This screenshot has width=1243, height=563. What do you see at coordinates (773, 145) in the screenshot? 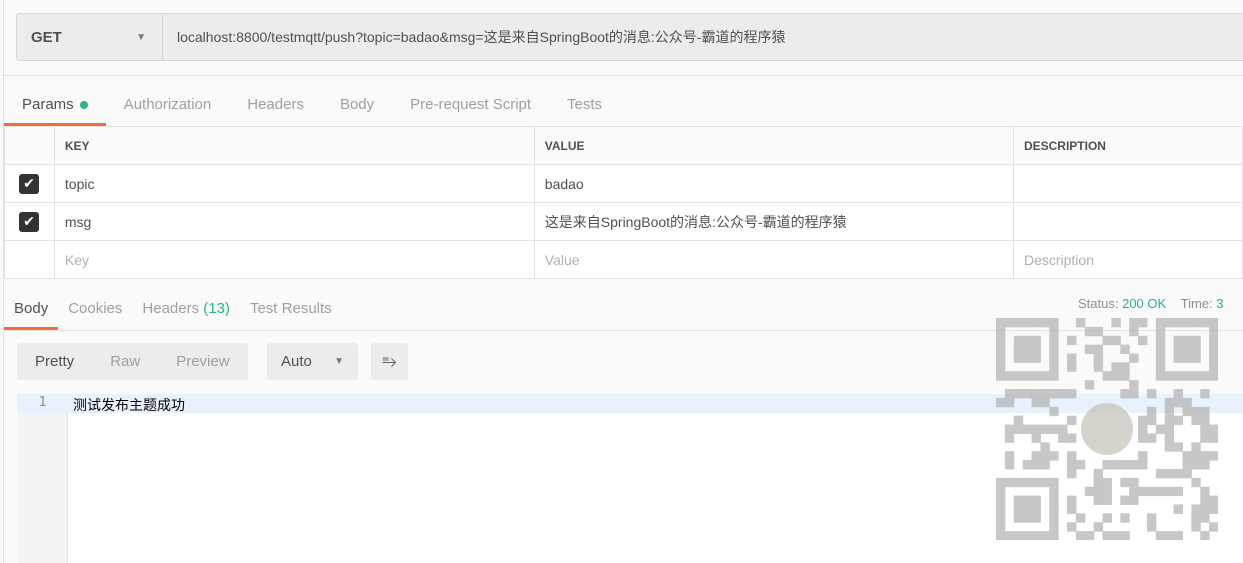
I see `value-header: VALUE` at bounding box center [773, 145].